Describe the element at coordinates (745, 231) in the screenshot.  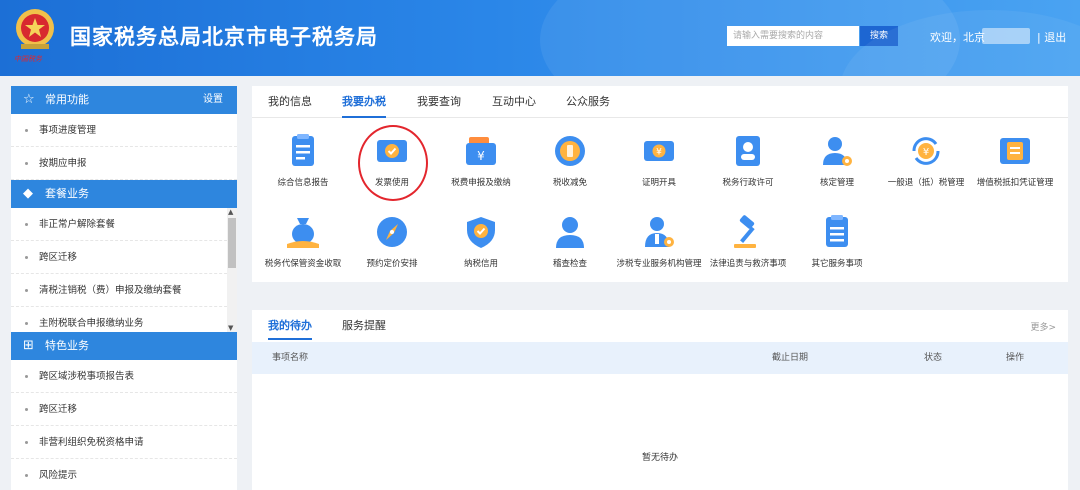
I see `gavel-icon` at that location.